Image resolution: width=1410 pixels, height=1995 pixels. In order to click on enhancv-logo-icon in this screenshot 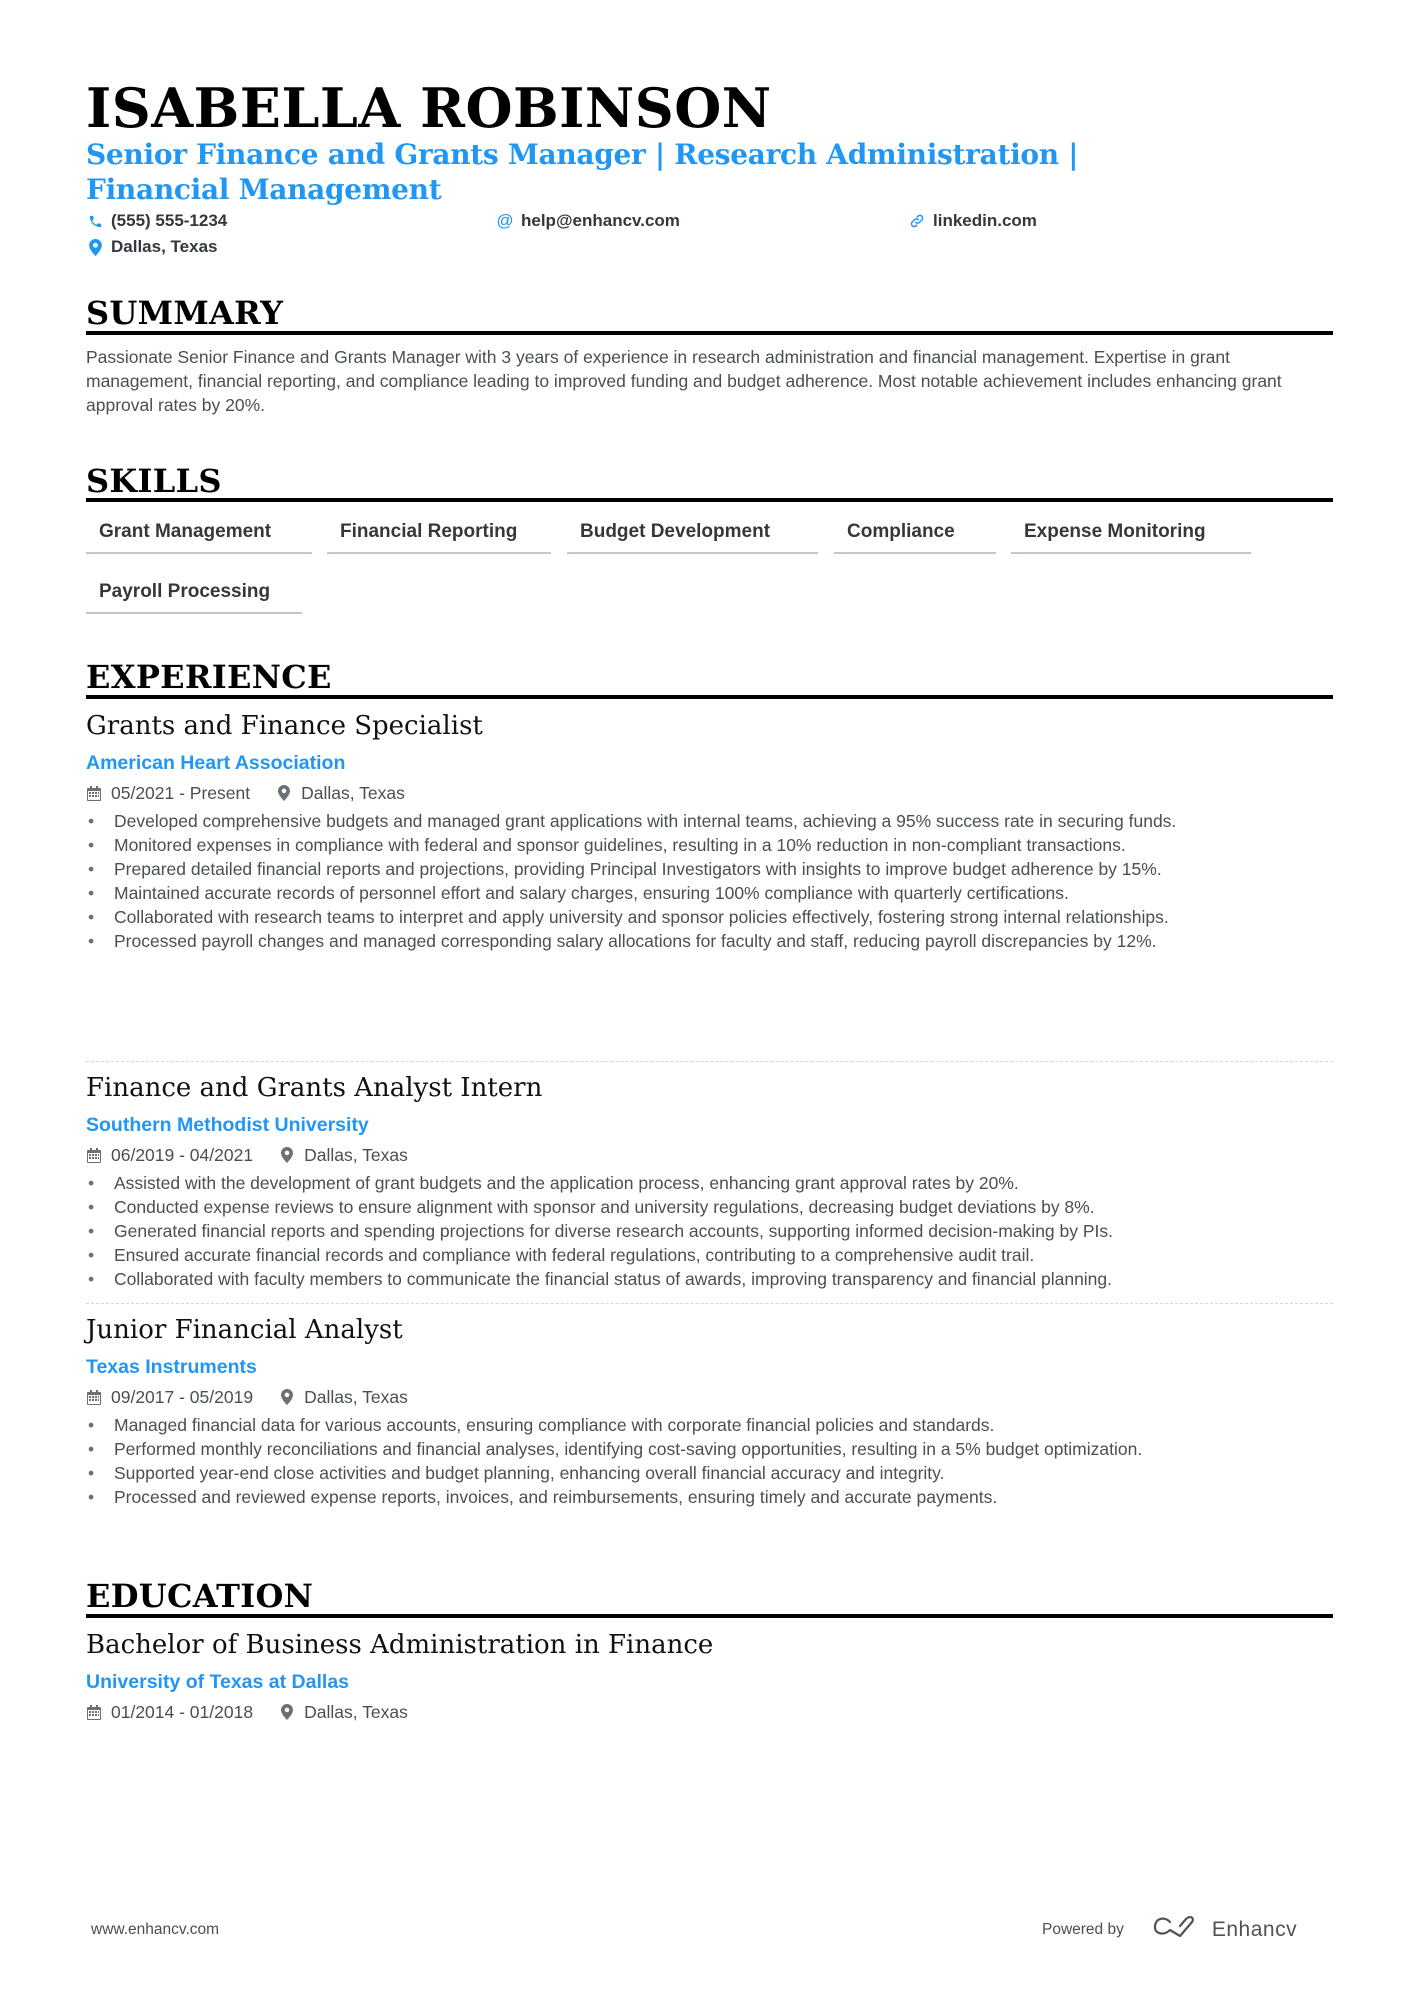, I will do `click(1176, 1929)`.